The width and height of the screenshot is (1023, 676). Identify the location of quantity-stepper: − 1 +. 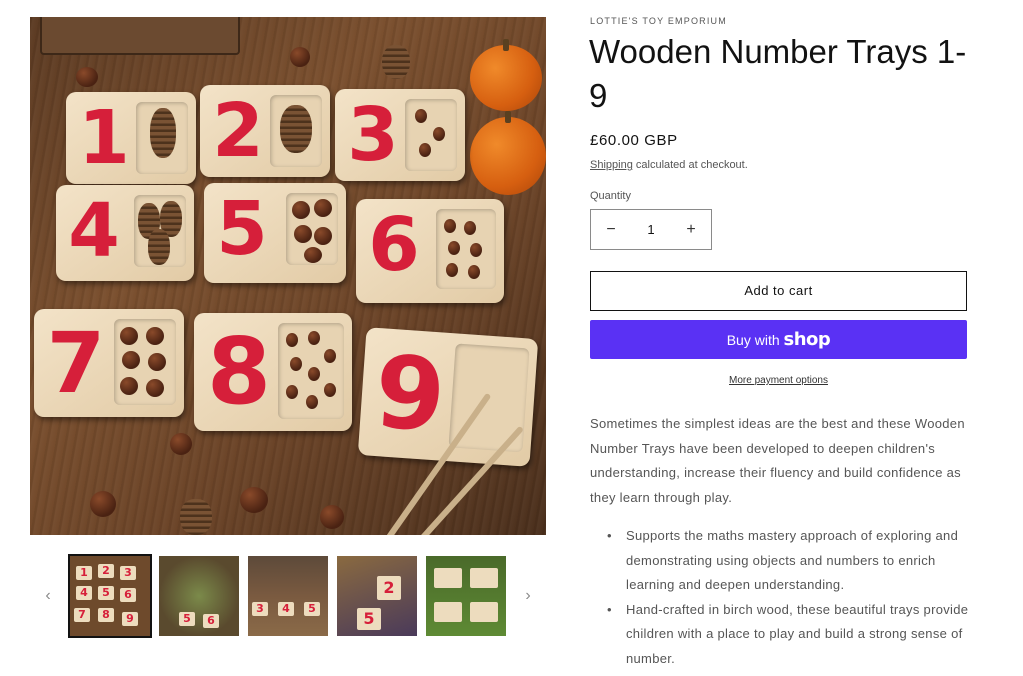
(651, 229).